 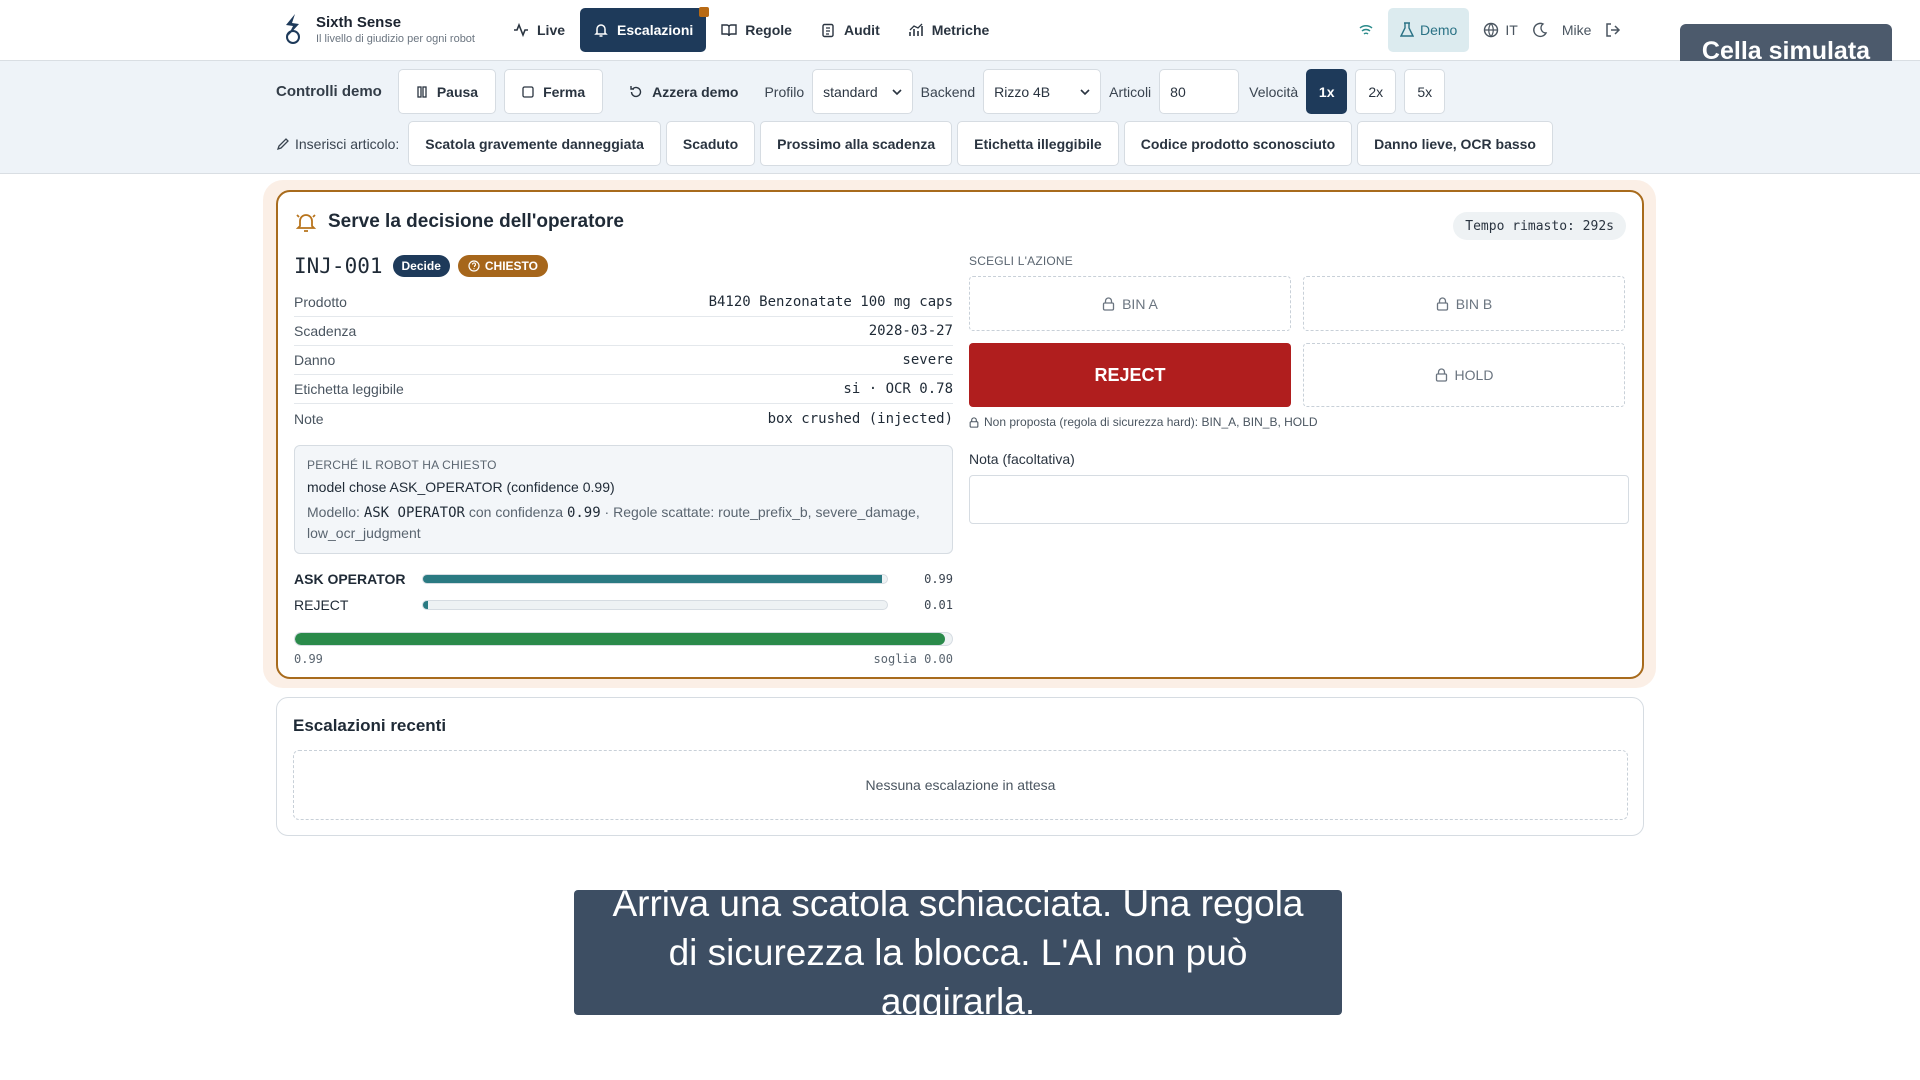 I want to click on logo-icon, so click(x=293, y=29).